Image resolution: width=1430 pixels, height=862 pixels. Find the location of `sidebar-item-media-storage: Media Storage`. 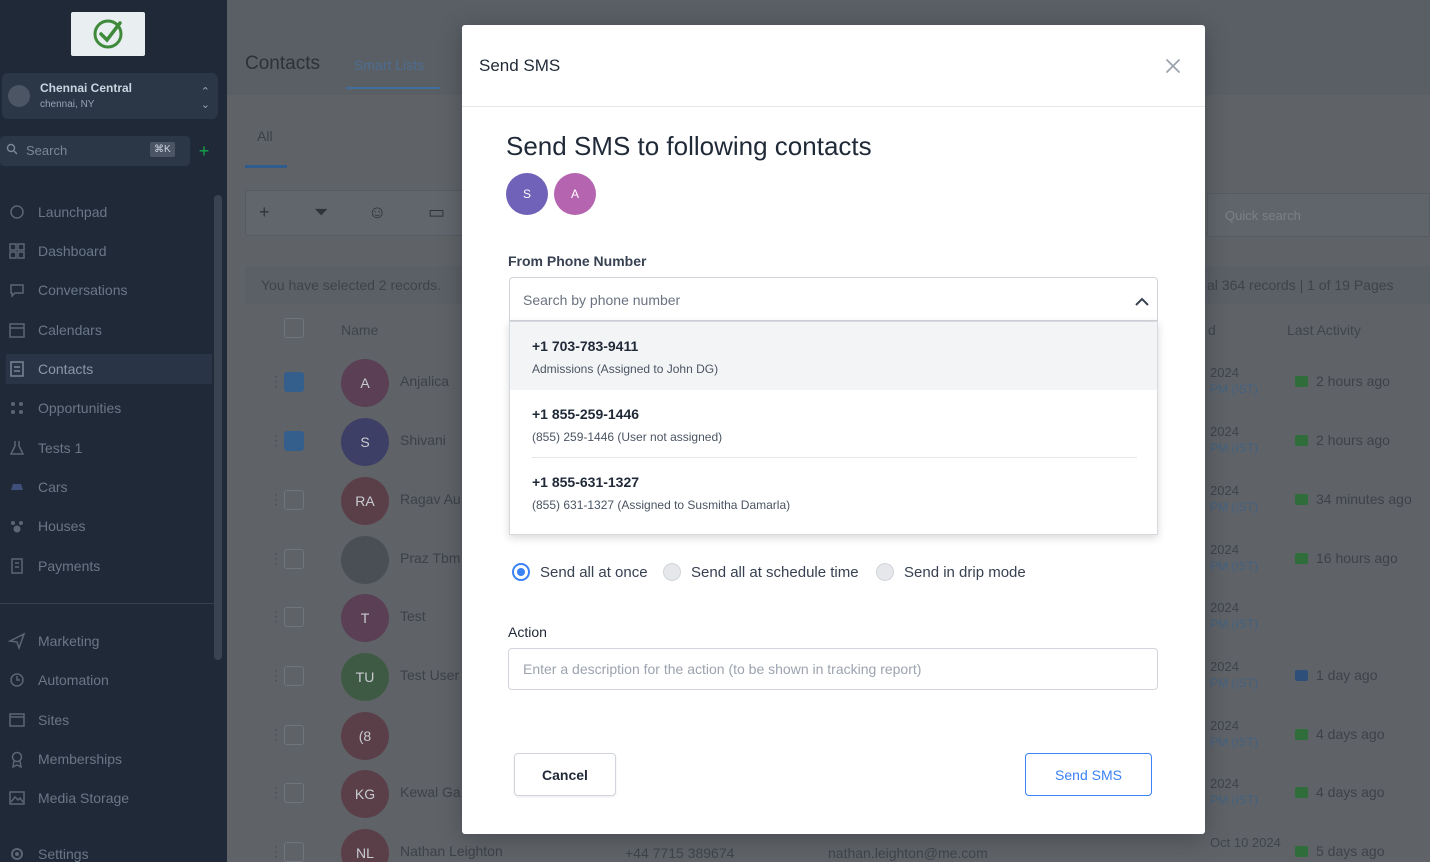

sidebar-item-media-storage: Media Storage is located at coordinates (109, 798).